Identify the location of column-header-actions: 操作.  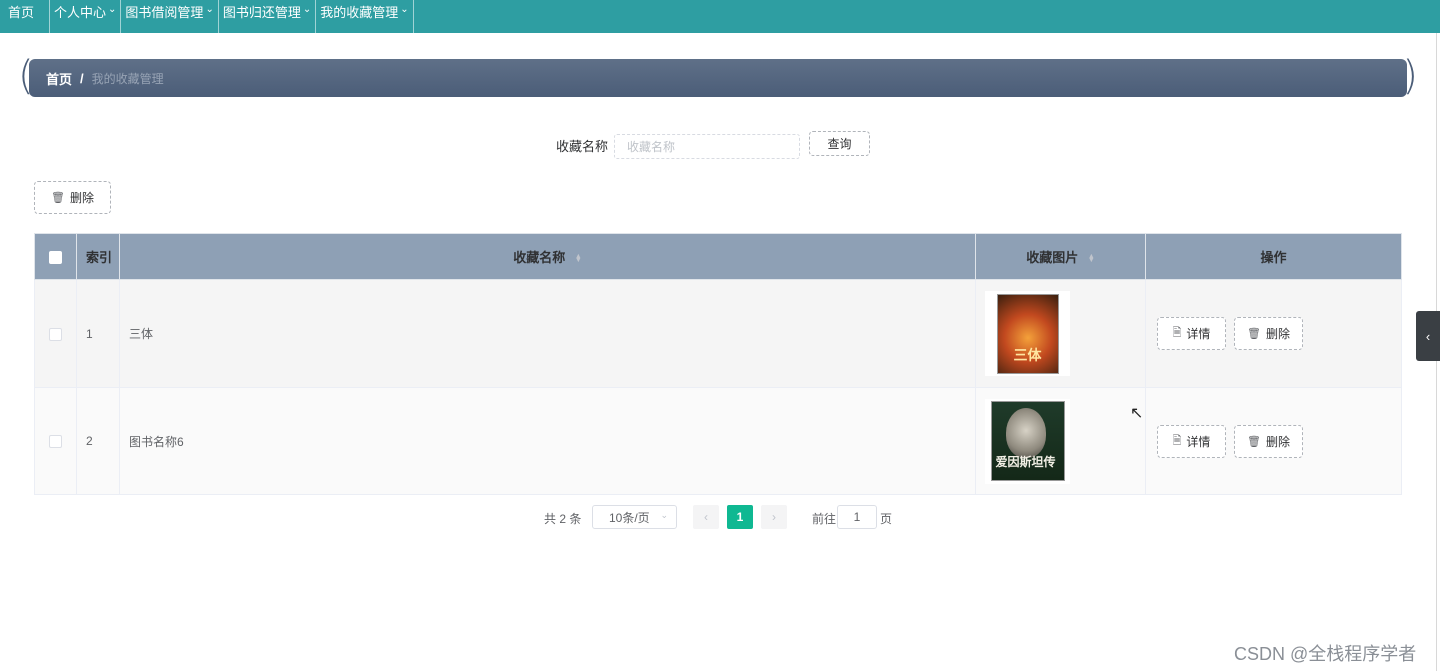
(1273, 256).